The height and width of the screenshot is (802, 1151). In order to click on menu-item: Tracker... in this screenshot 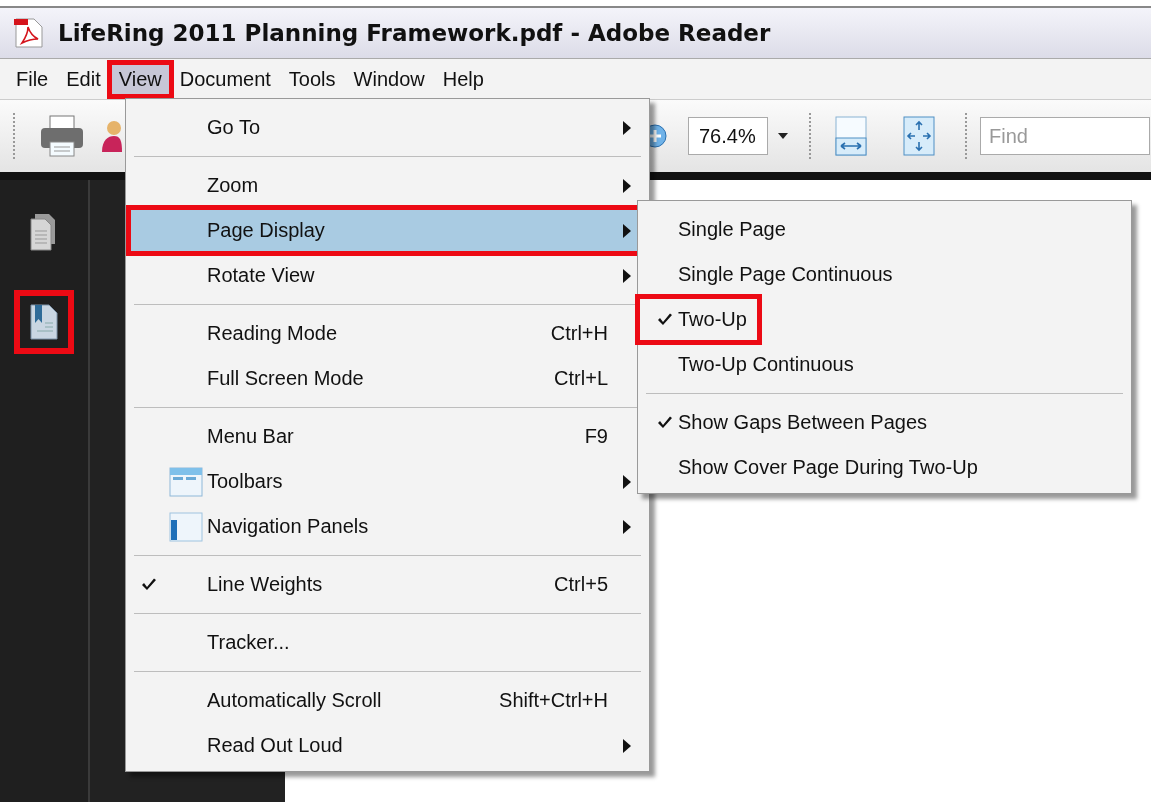, I will do `click(387, 642)`.